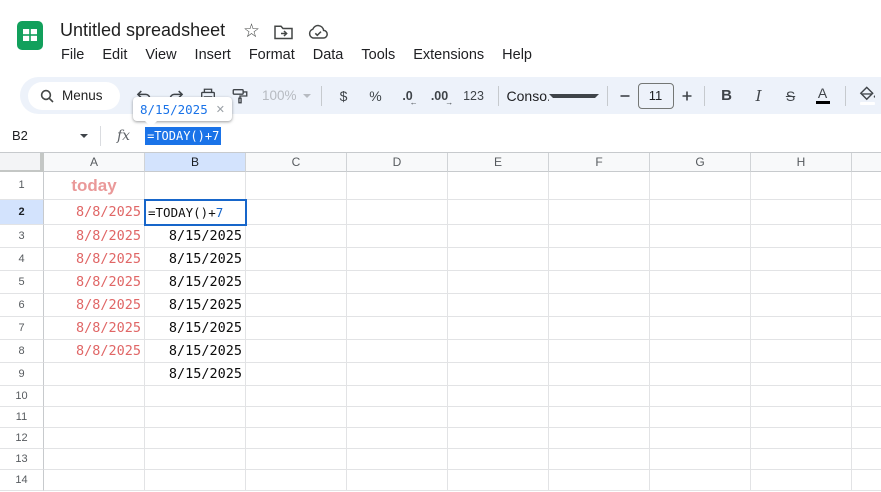 Image resolution: width=881 pixels, height=492 pixels. Describe the element at coordinates (625, 96) in the screenshot. I see `decrease-font-size-button` at that location.